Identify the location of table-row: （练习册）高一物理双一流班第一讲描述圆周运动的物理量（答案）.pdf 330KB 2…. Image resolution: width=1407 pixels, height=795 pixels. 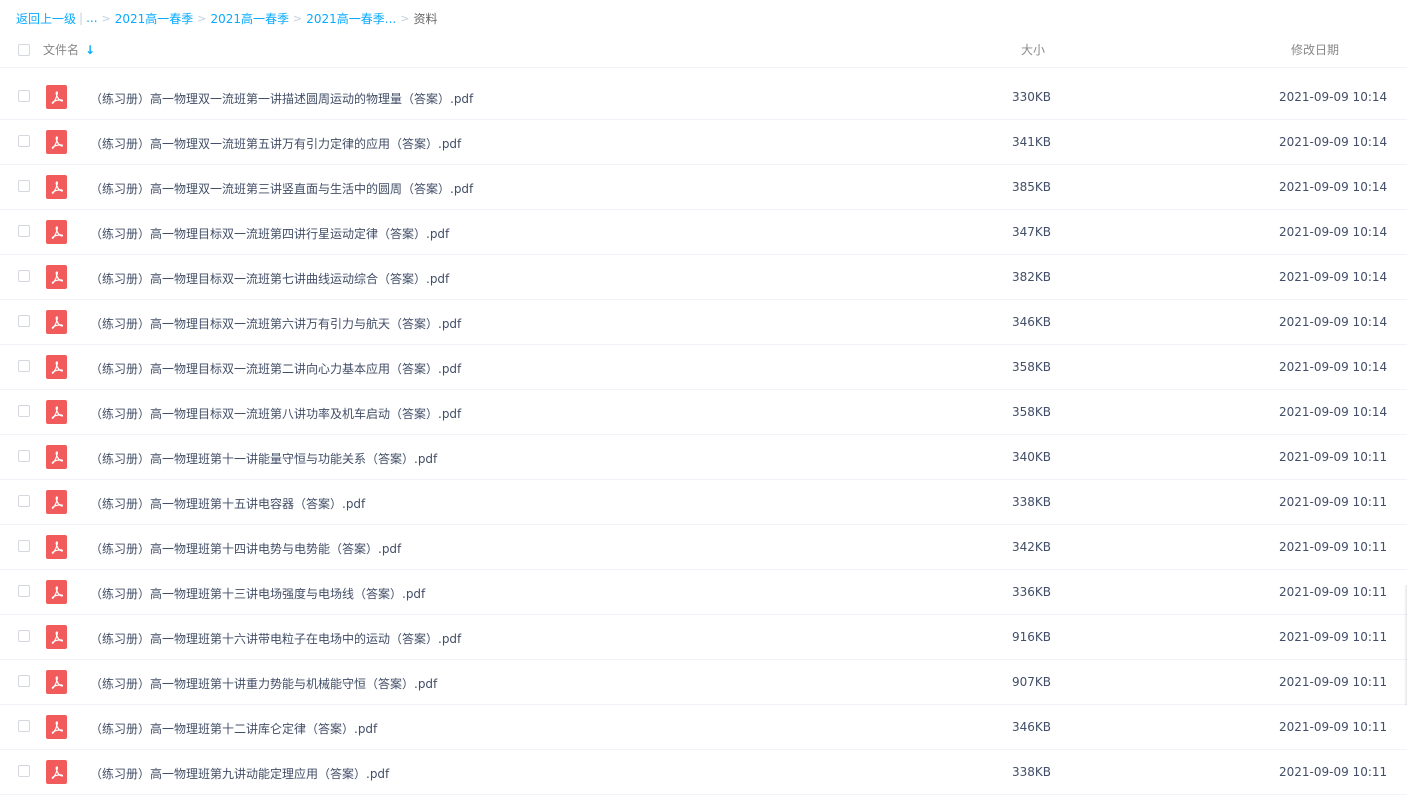
(703, 97).